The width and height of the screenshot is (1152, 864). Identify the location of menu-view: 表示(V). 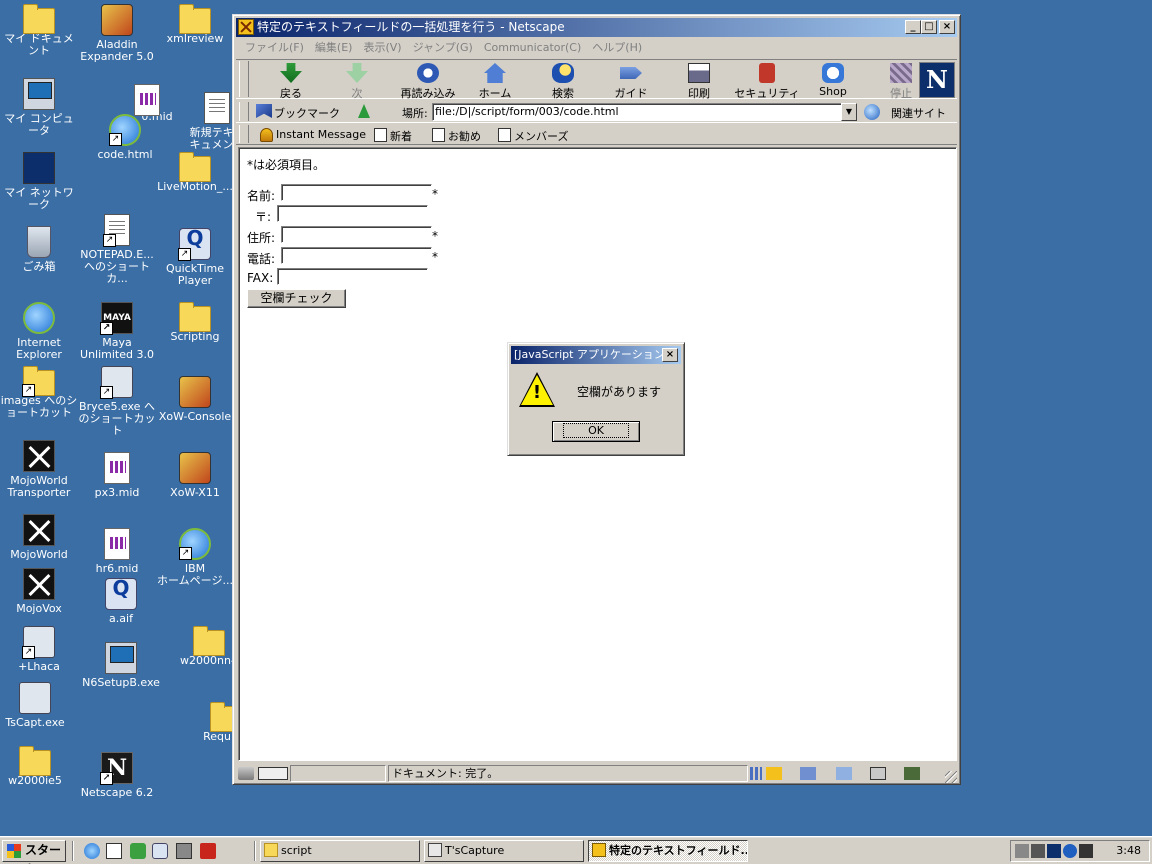
(384, 47).